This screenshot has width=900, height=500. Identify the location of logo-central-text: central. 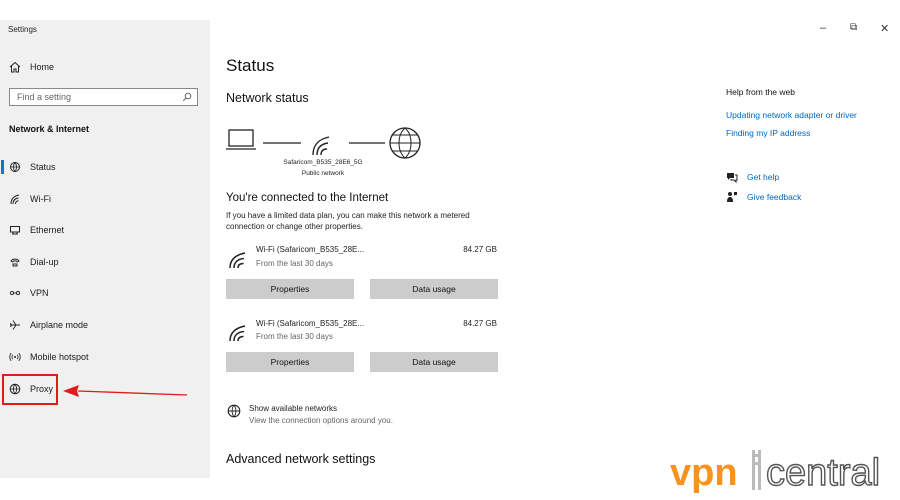
(823, 473).